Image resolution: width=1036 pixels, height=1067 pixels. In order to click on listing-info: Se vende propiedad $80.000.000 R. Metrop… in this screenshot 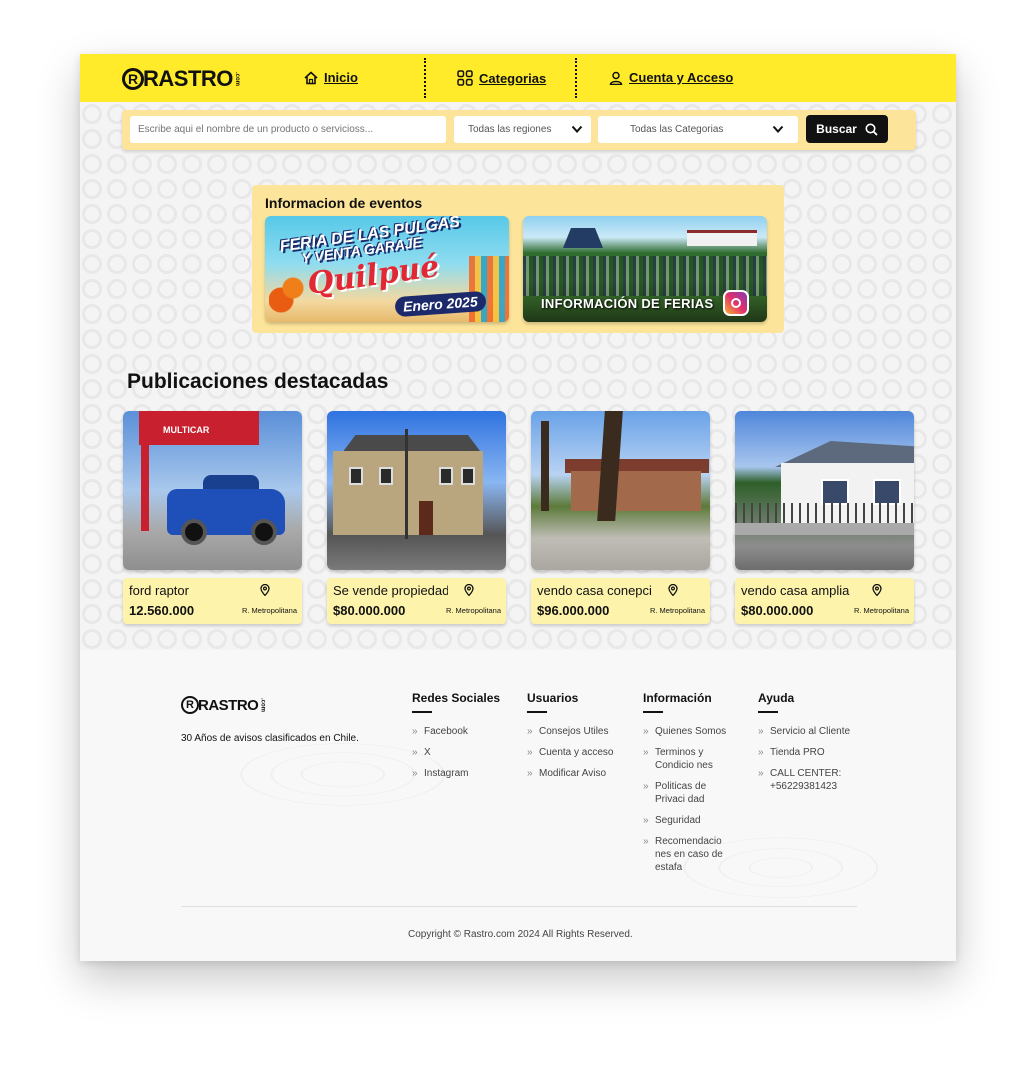, I will do `click(416, 601)`.